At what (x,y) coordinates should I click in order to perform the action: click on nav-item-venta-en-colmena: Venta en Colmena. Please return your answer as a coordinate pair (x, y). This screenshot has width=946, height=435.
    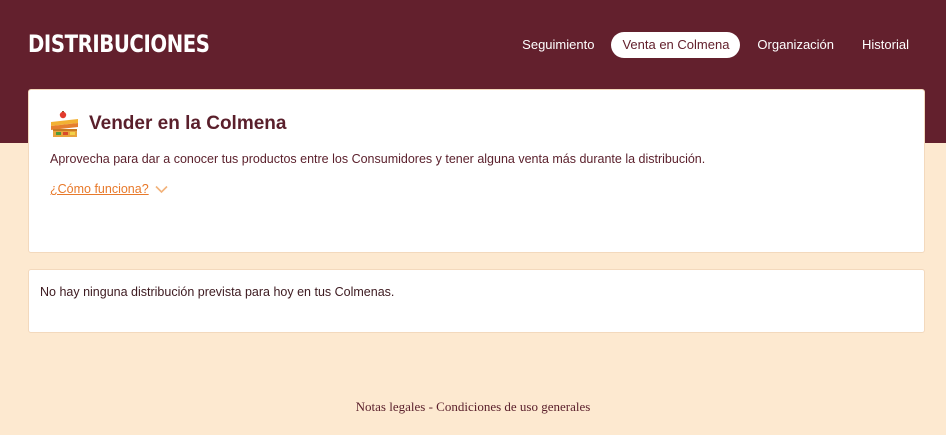
    Looking at the image, I should click on (676, 44).